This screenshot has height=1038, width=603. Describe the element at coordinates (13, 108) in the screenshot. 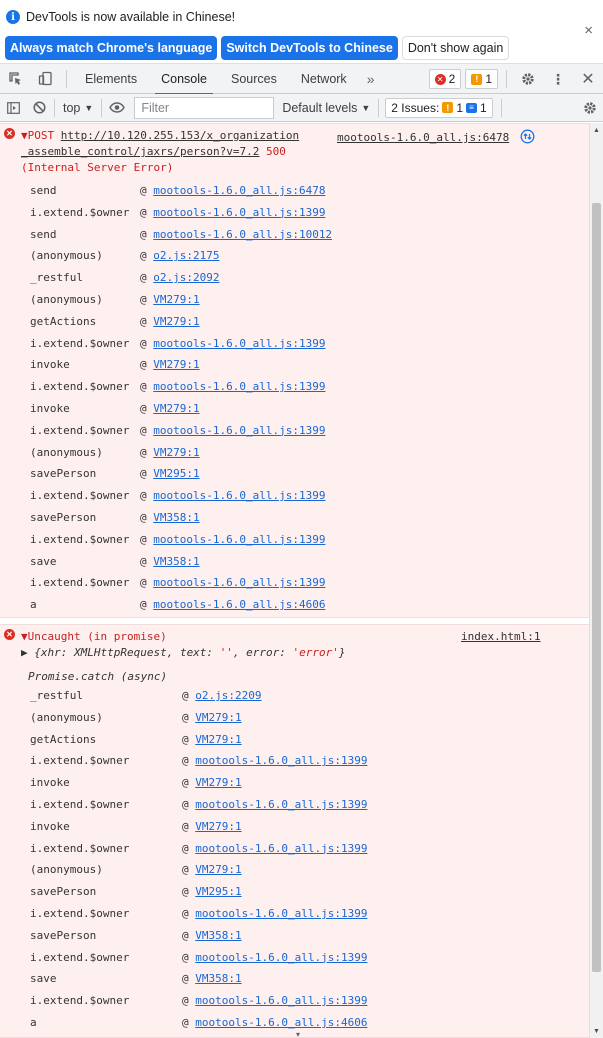

I see `show-sidebar-icon` at that location.